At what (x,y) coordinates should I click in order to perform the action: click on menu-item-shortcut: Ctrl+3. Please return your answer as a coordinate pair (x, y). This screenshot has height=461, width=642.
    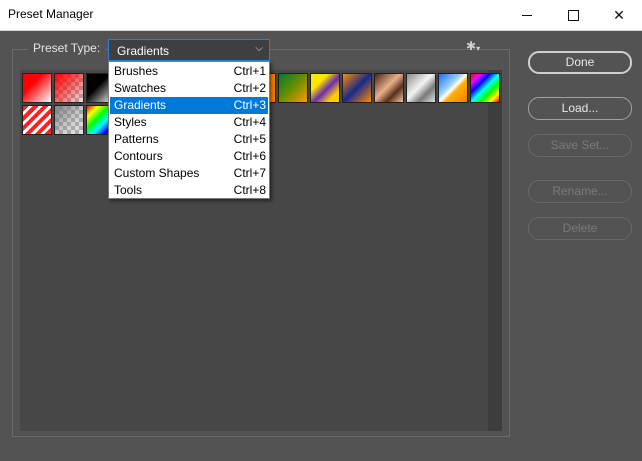
    Looking at the image, I should click on (249, 105).